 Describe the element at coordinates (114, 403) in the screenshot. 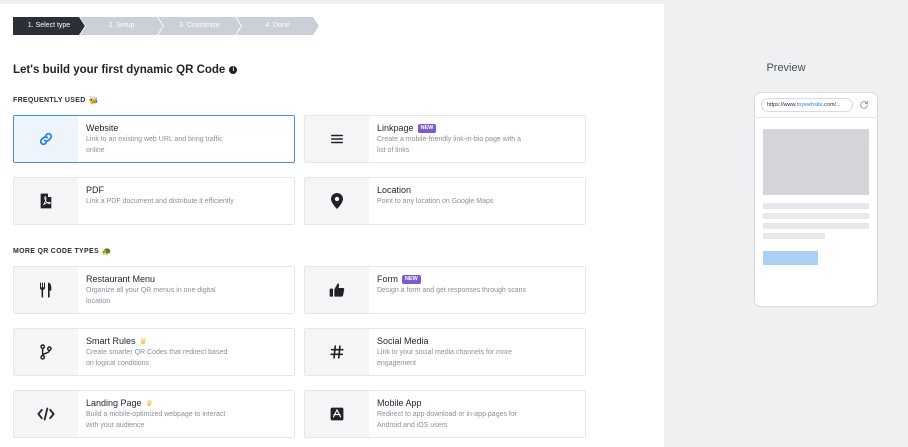

I see `card-landing-title: Landing Page` at that location.